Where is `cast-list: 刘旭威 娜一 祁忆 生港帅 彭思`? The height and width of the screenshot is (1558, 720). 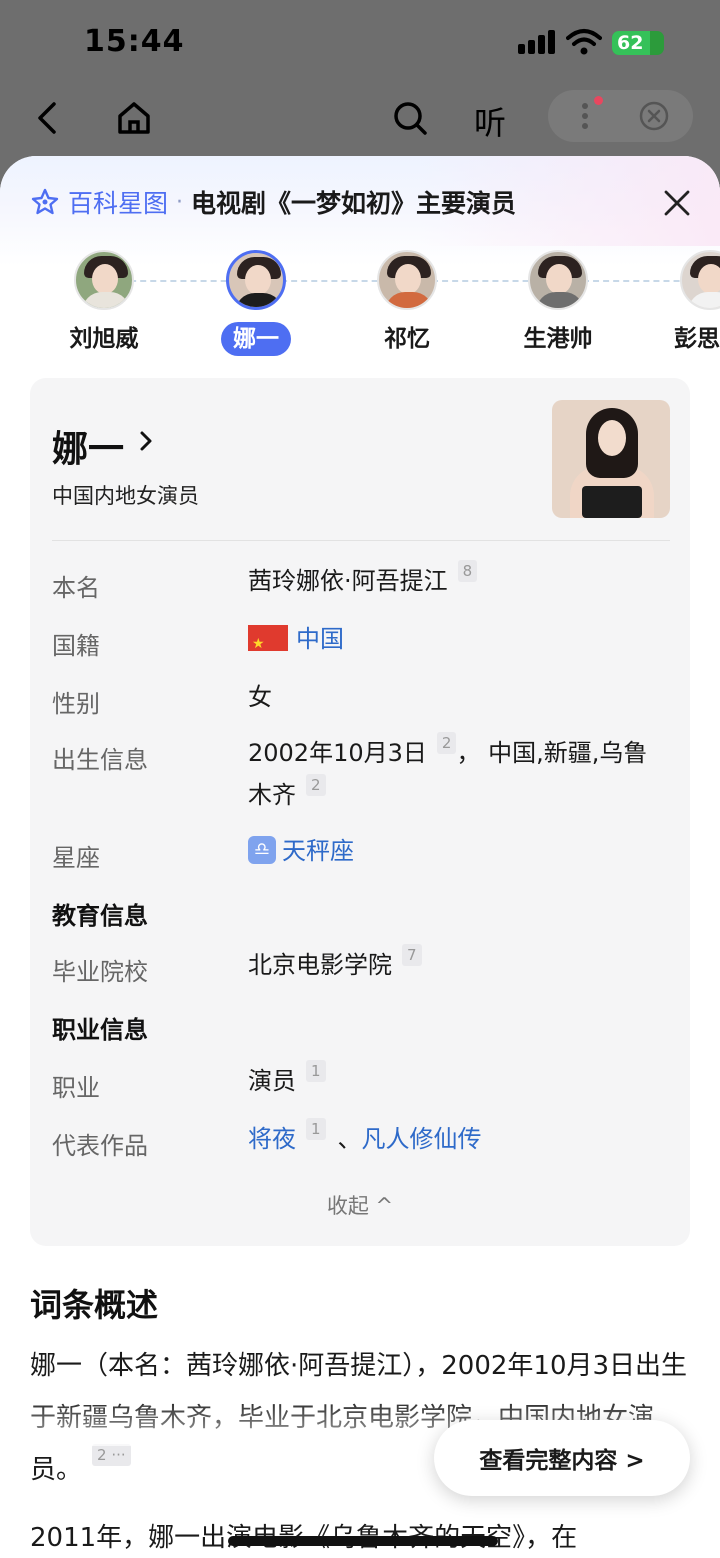 cast-list: 刘旭威 娜一 祁忆 生港帅 彭思 is located at coordinates (360, 305).